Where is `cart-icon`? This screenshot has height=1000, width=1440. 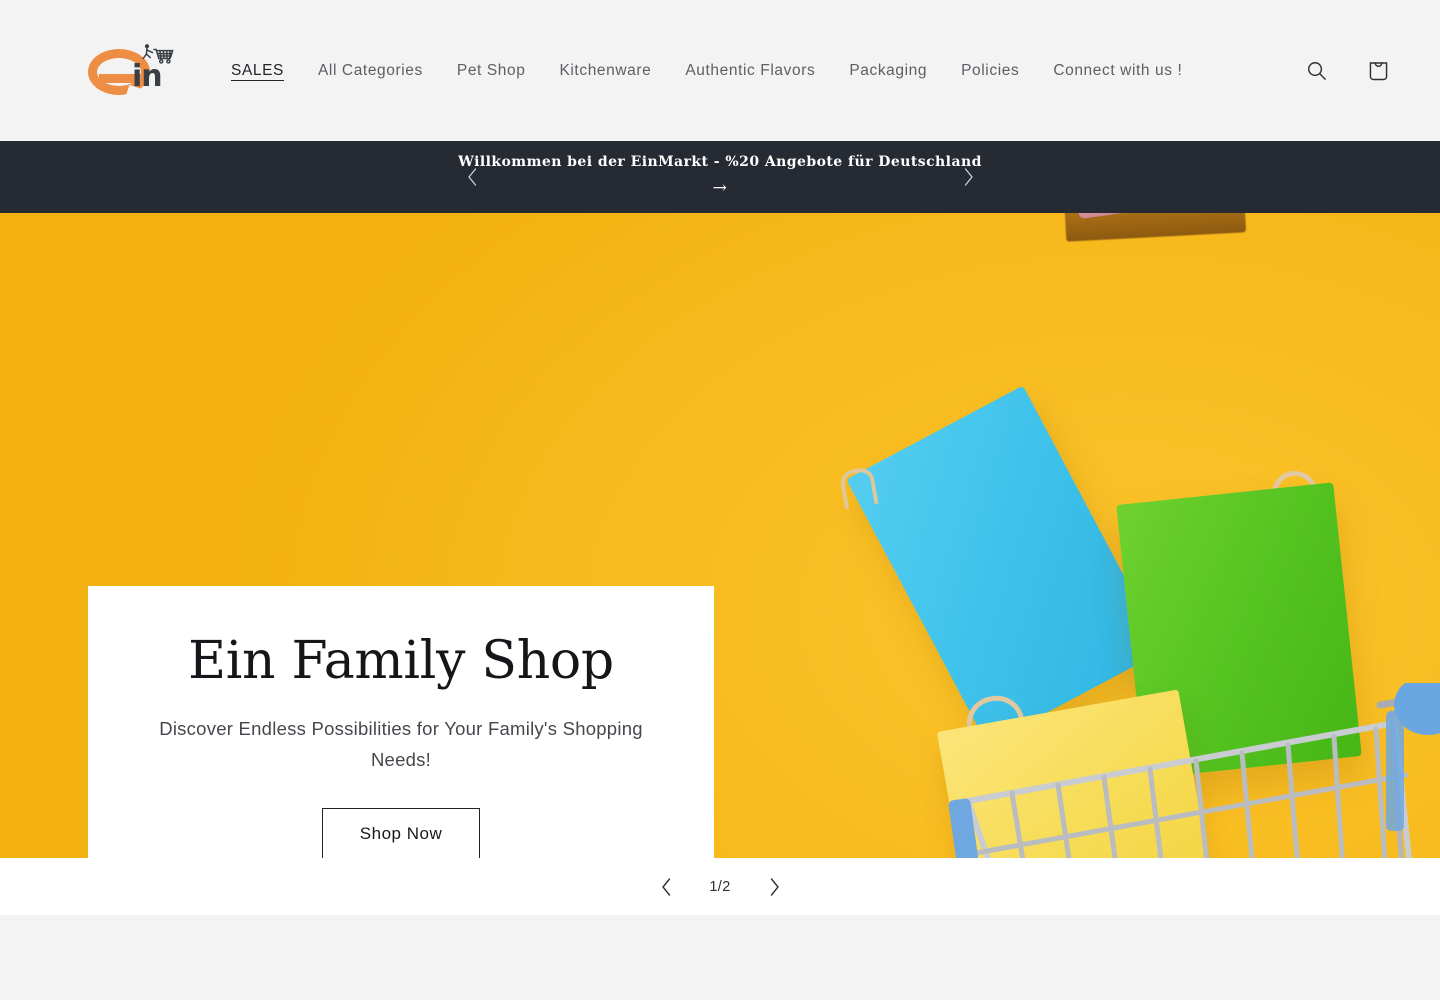
cart-icon is located at coordinates (1378, 71).